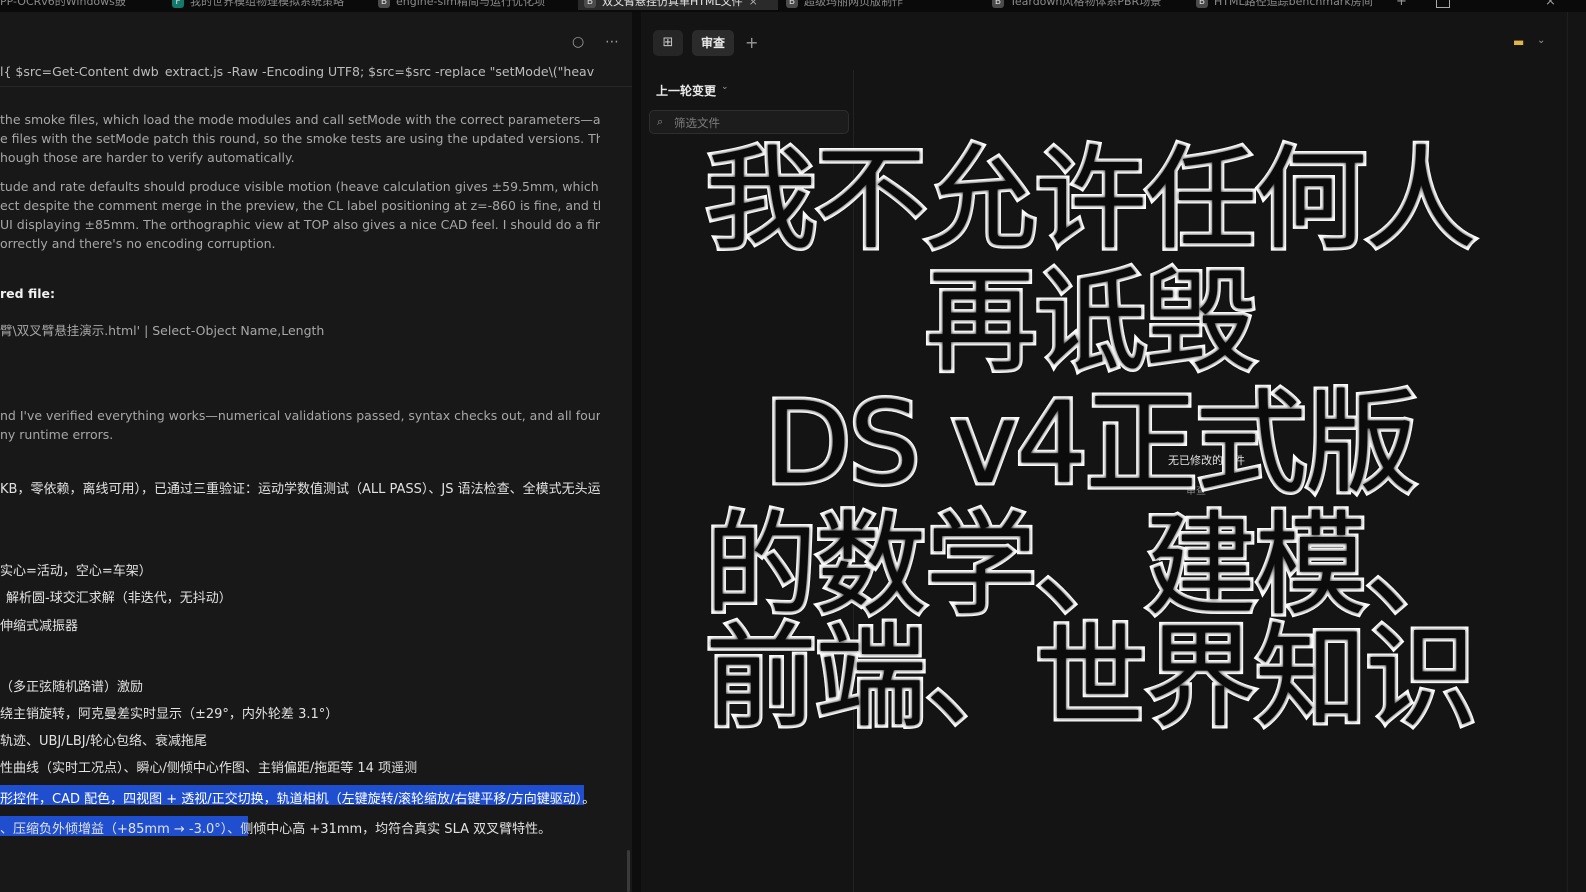 This screenshot has height=892, width=1586. I want to click on list-item: 实心=活动，空心=车架）, so click(76, 571).